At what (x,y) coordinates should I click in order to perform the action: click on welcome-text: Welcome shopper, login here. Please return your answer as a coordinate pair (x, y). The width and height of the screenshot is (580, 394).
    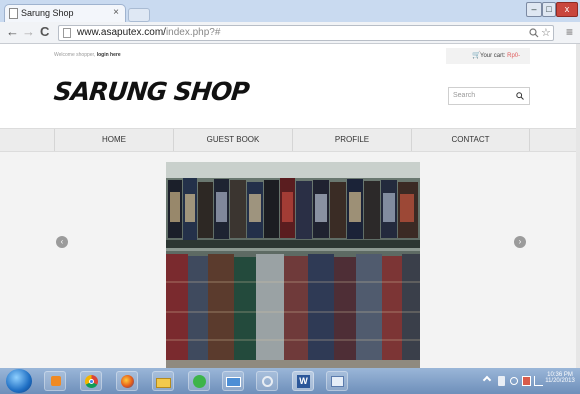
    Looking at the image, I should click on (87, 55).